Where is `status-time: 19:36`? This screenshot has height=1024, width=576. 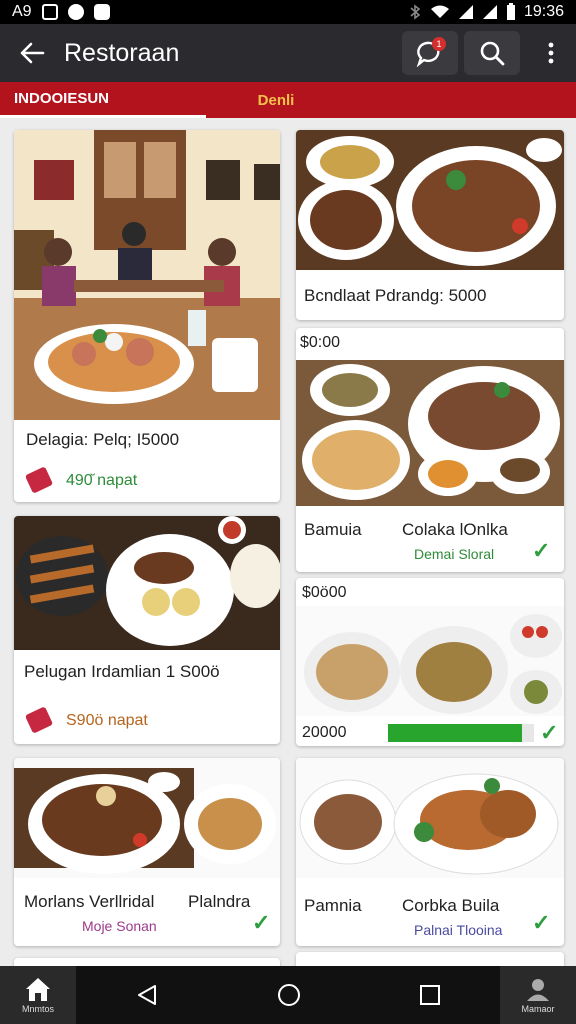 status-time: 19:36 is located at coordinates (543, 11).